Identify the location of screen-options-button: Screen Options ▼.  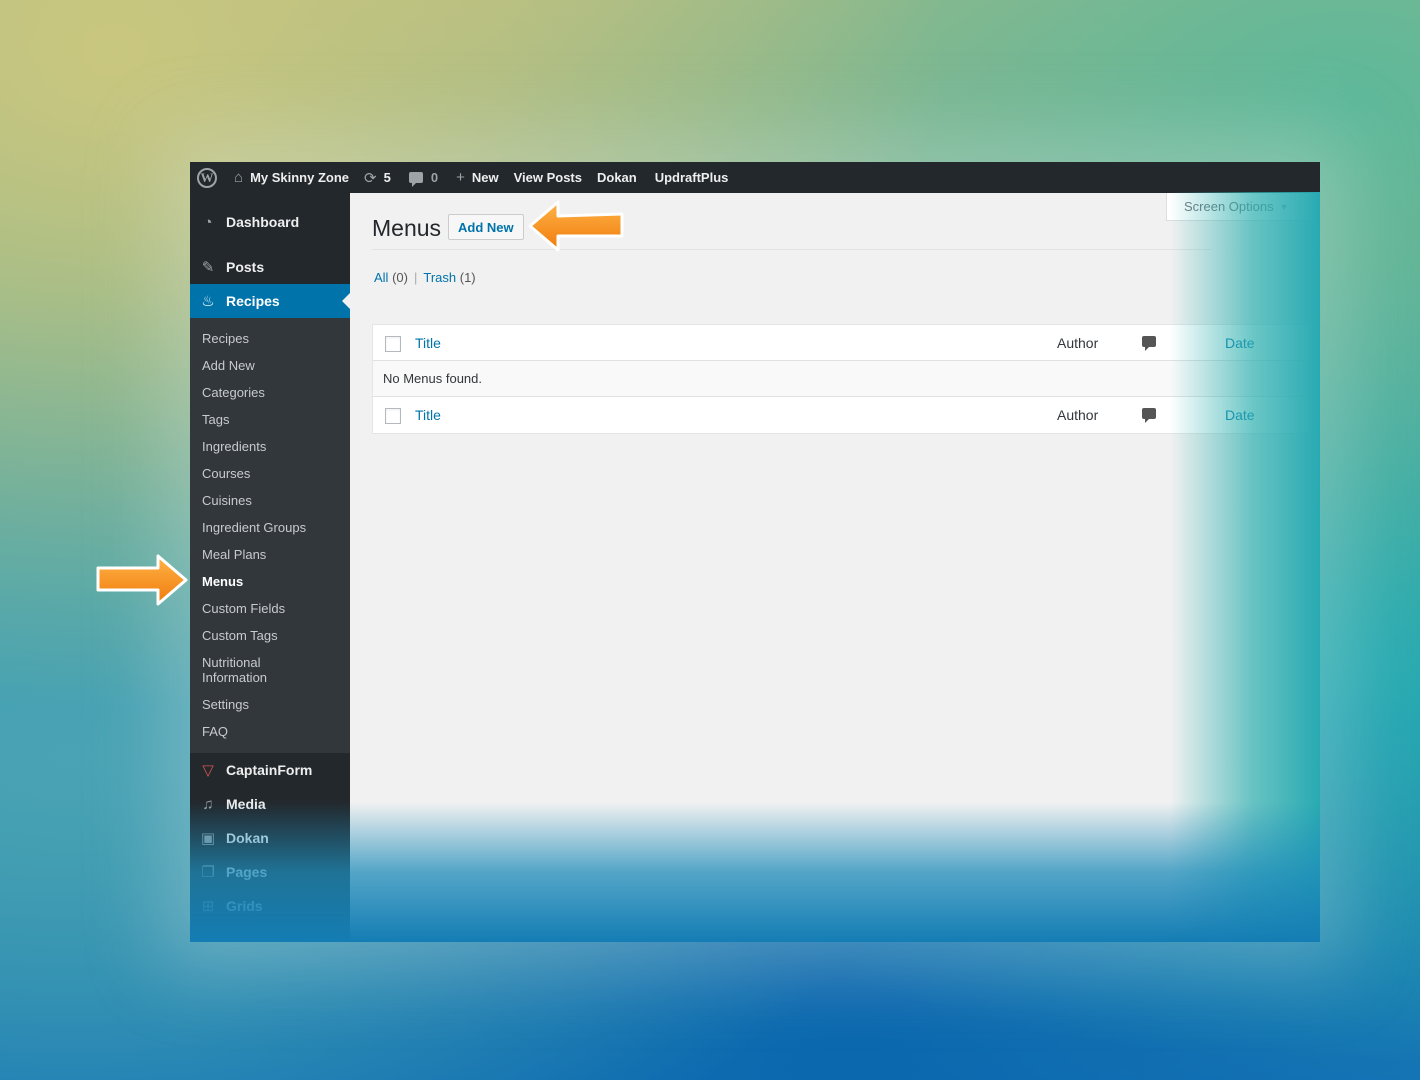
(1241, 207).